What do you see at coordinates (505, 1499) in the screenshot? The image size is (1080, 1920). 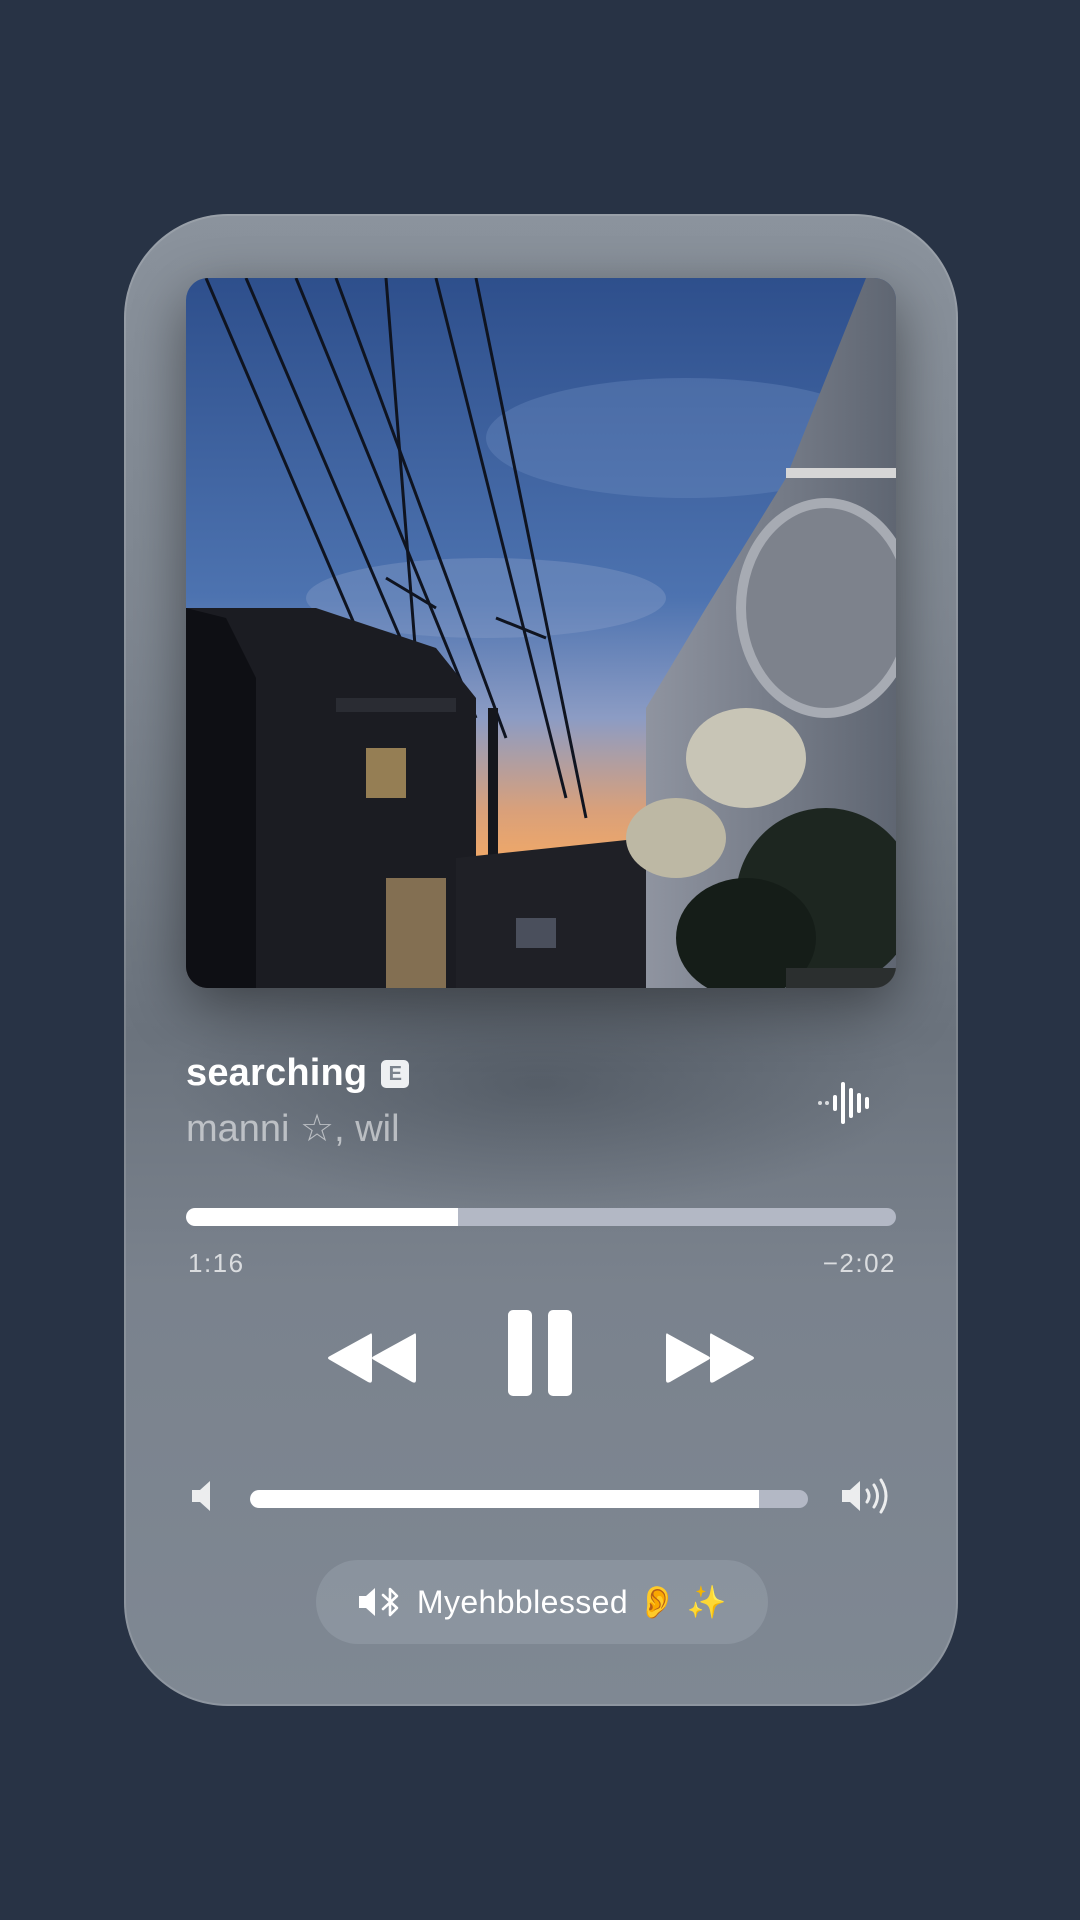 I see `volume-fill` at bounding box center [505, 1499].